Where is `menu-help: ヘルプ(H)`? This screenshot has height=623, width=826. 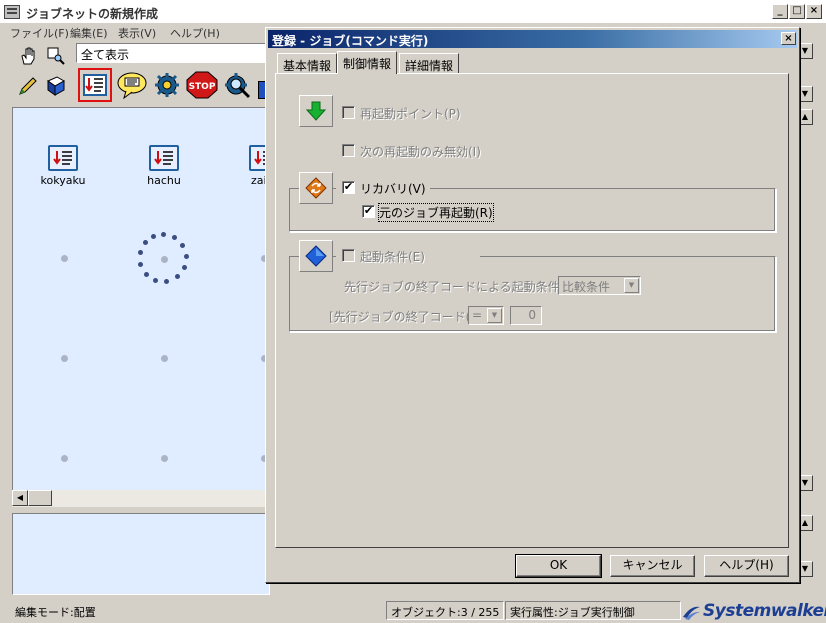 menu-help: ヘルプ(H) is located at coordinates (195, 33).